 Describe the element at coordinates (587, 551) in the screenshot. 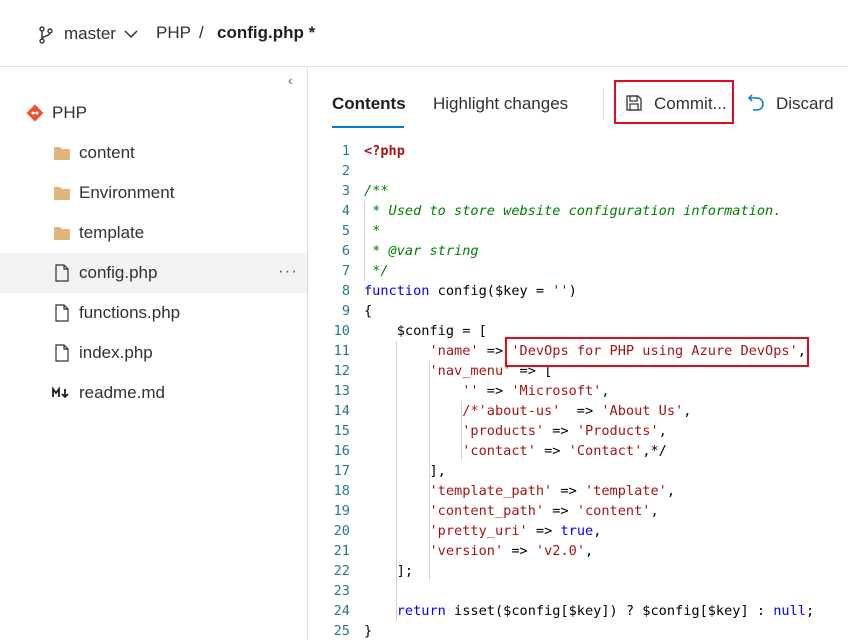

I see `code-line: 21 'version' => 'v2.0',` at that location.